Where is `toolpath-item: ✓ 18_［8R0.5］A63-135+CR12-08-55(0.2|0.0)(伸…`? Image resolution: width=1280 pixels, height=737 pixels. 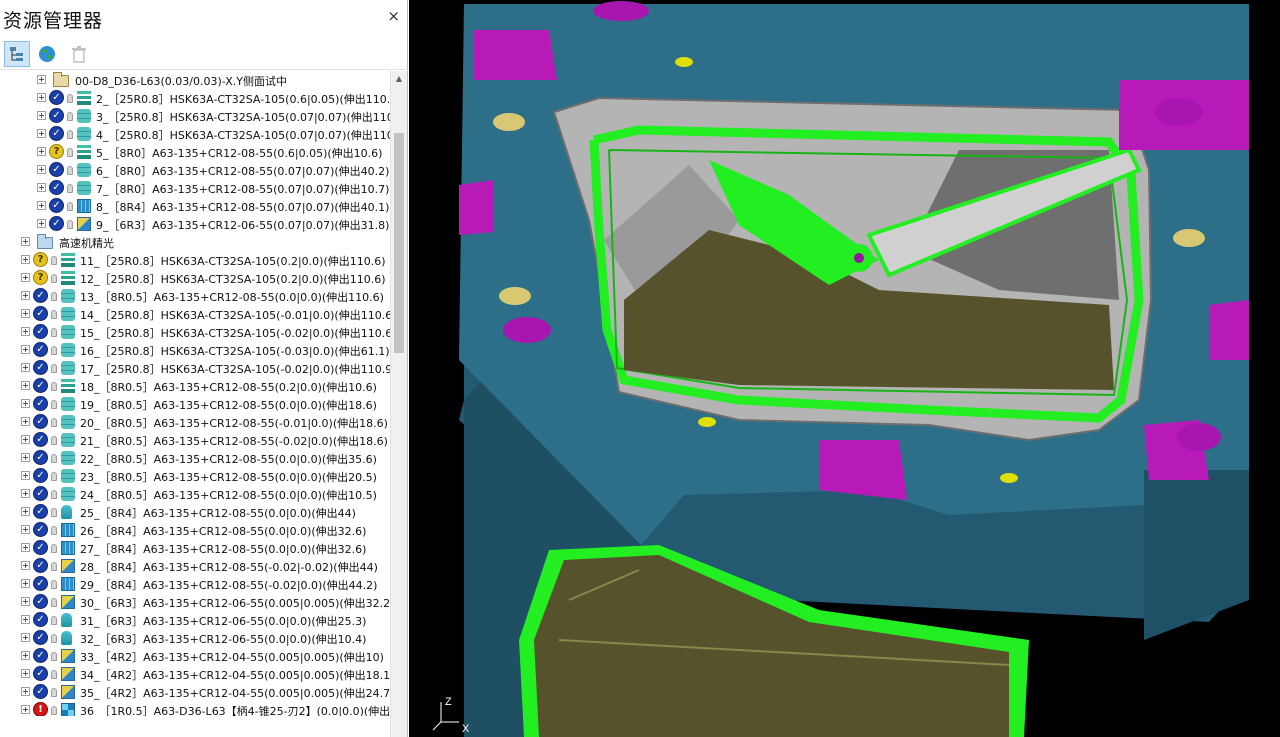 toolpath-item: ✓ 18_［8R0.5］A63-135+CR12-08-55(0.2|0.0)(伸… is located at coordinates (195, 386).